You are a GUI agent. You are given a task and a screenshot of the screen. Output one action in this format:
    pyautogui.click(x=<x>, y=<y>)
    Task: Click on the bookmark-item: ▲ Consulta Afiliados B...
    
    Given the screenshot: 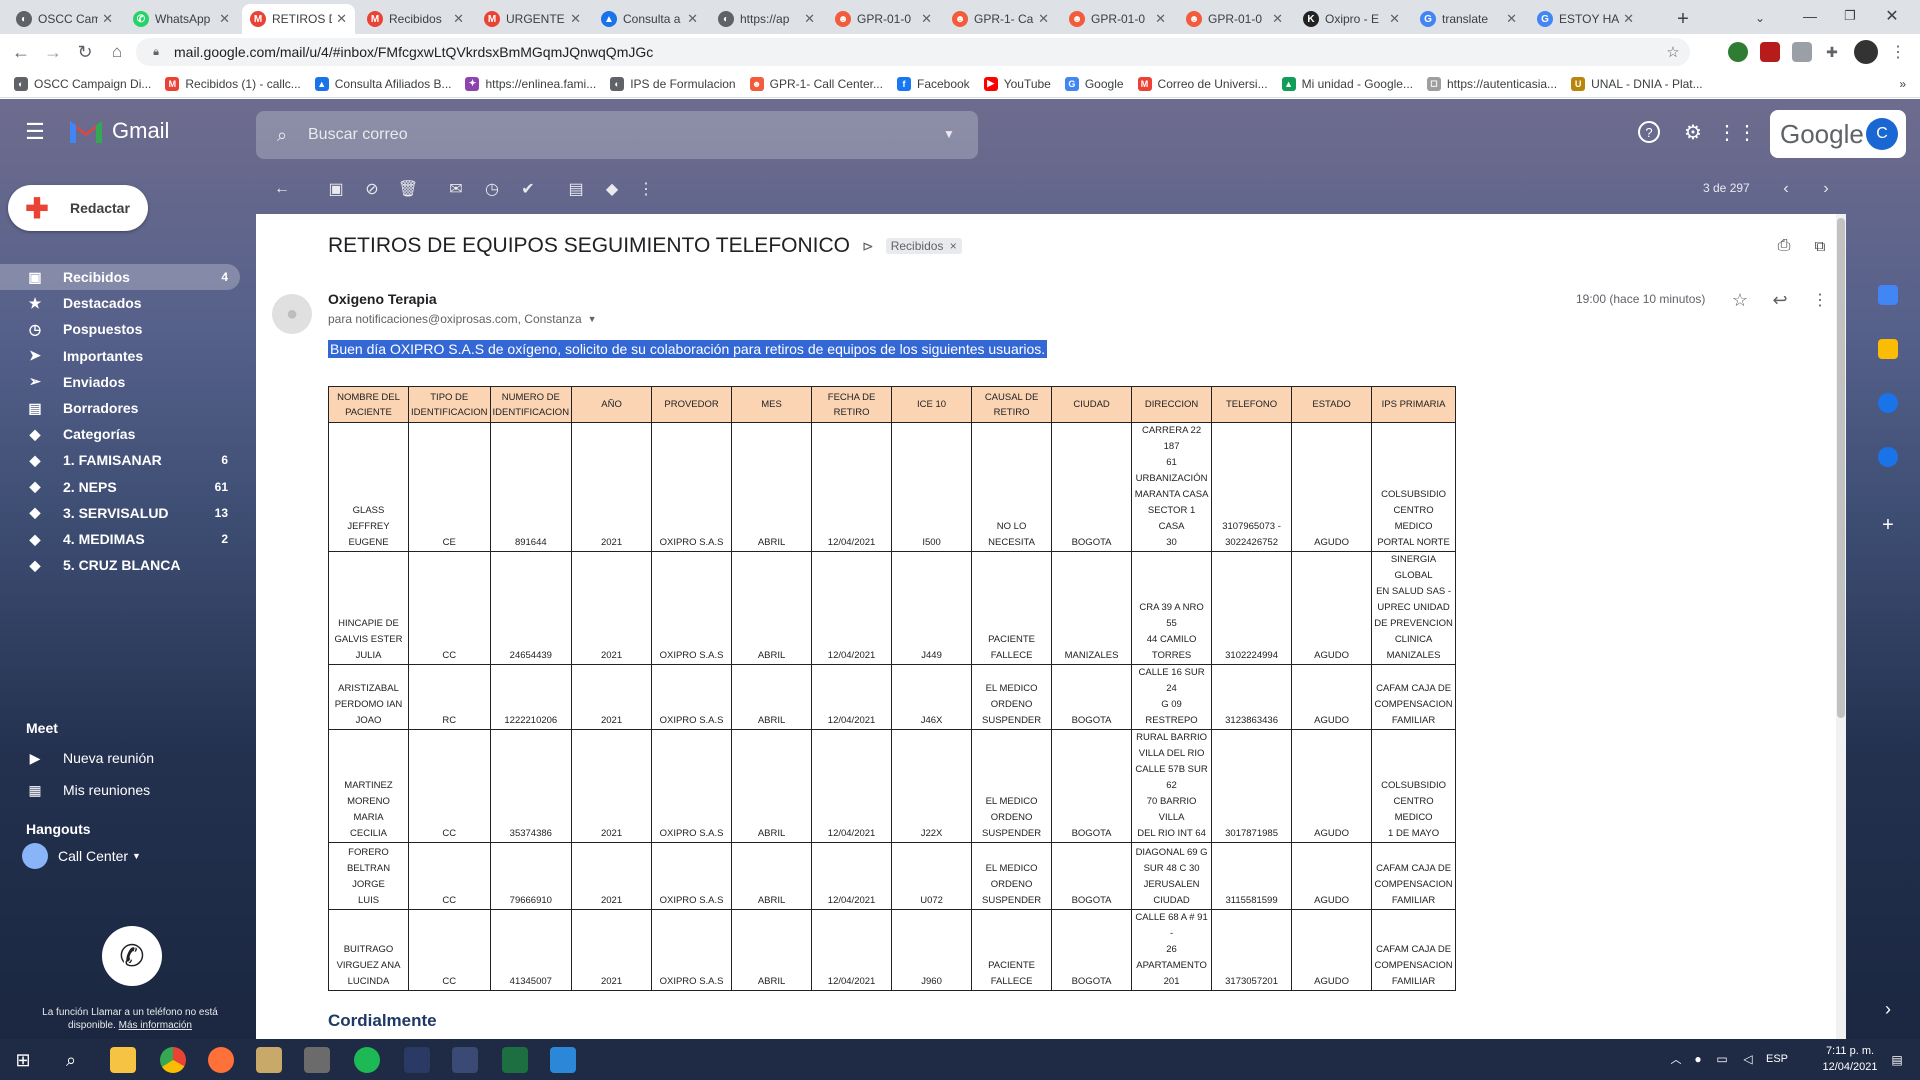 What is the action you would take?
    pyautogui.click(x=382, y=83)
    